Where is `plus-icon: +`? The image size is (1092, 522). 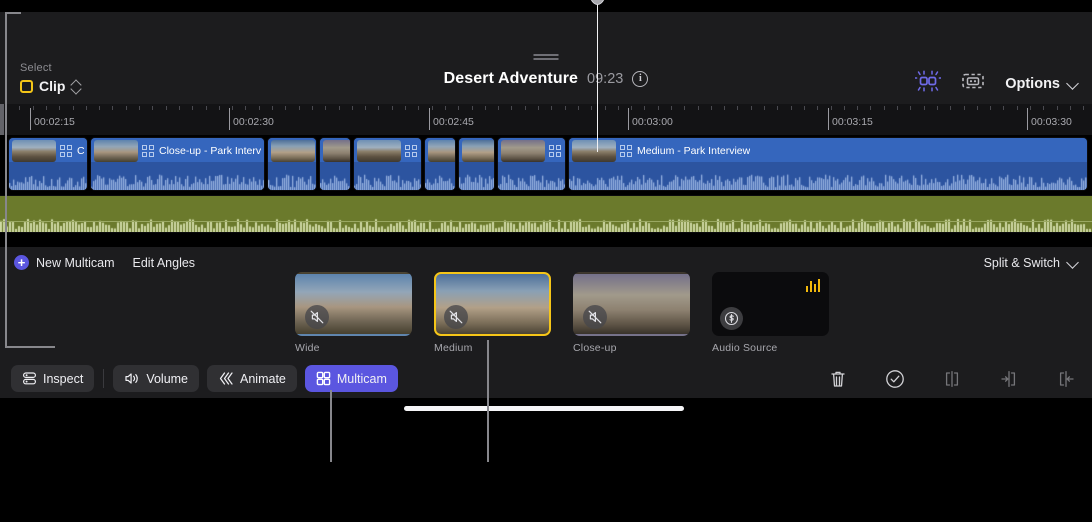
plus-icon: + is located at coordinates (21, 262).